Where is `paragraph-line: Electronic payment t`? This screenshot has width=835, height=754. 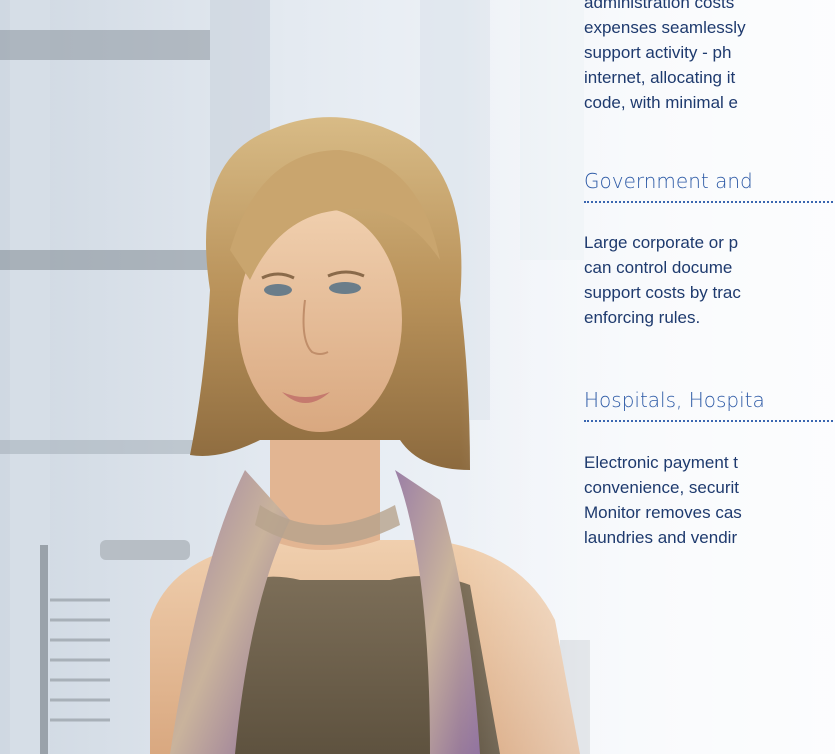 paragraph-line: Electronic payment t is located at coordinates (661, 462).